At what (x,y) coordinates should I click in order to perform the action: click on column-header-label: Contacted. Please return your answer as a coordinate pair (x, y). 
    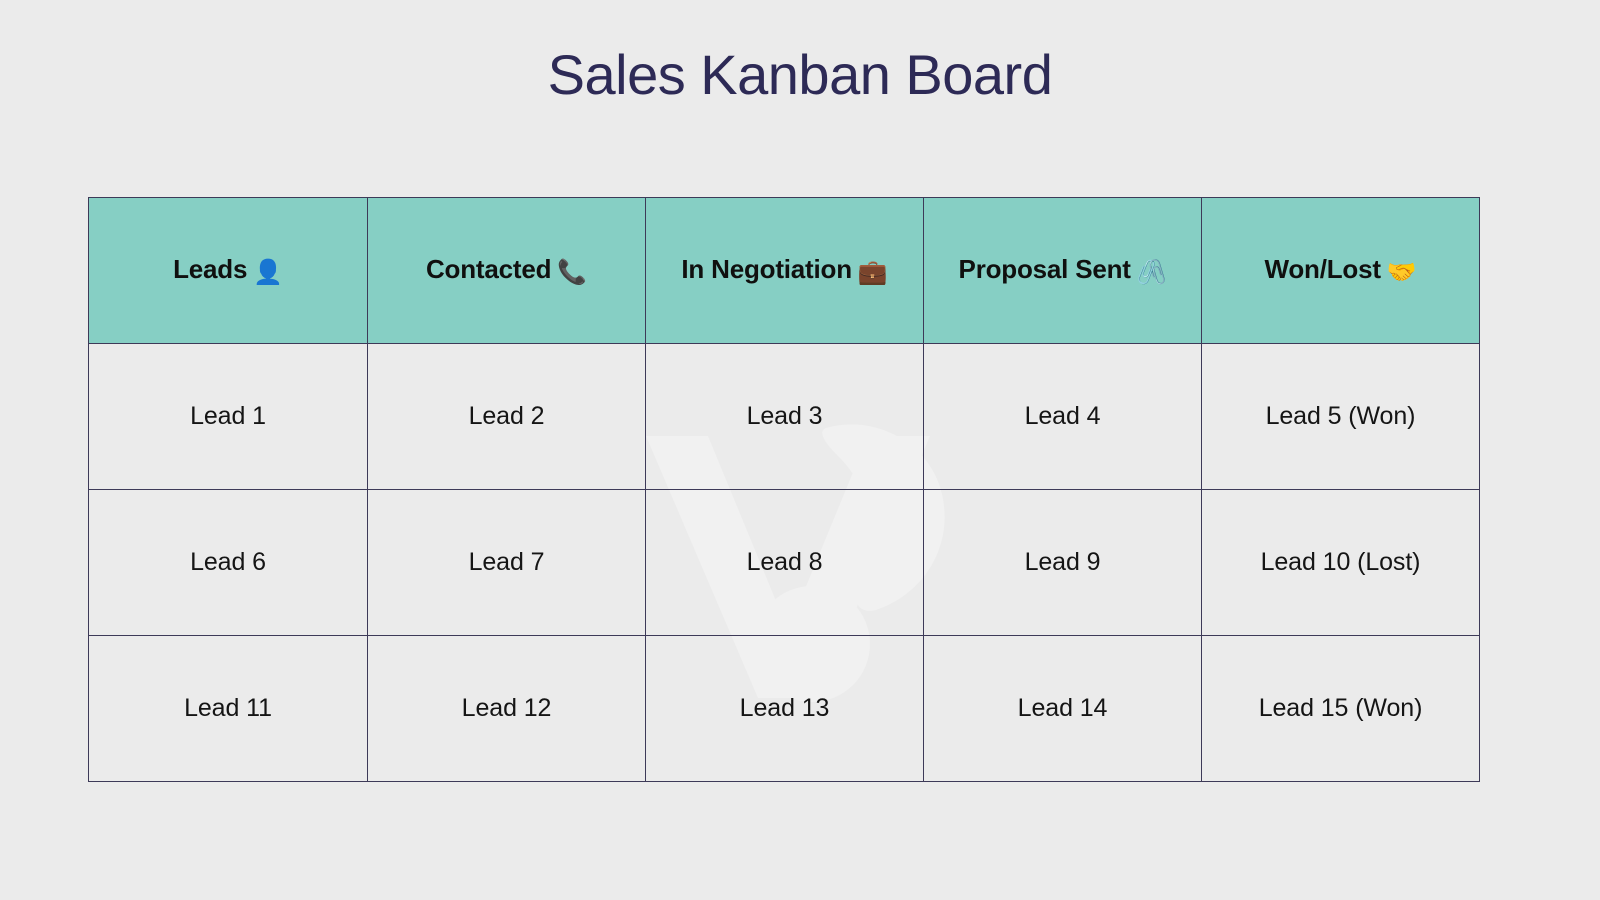
    Looking at the image, I should click on (488, 269).